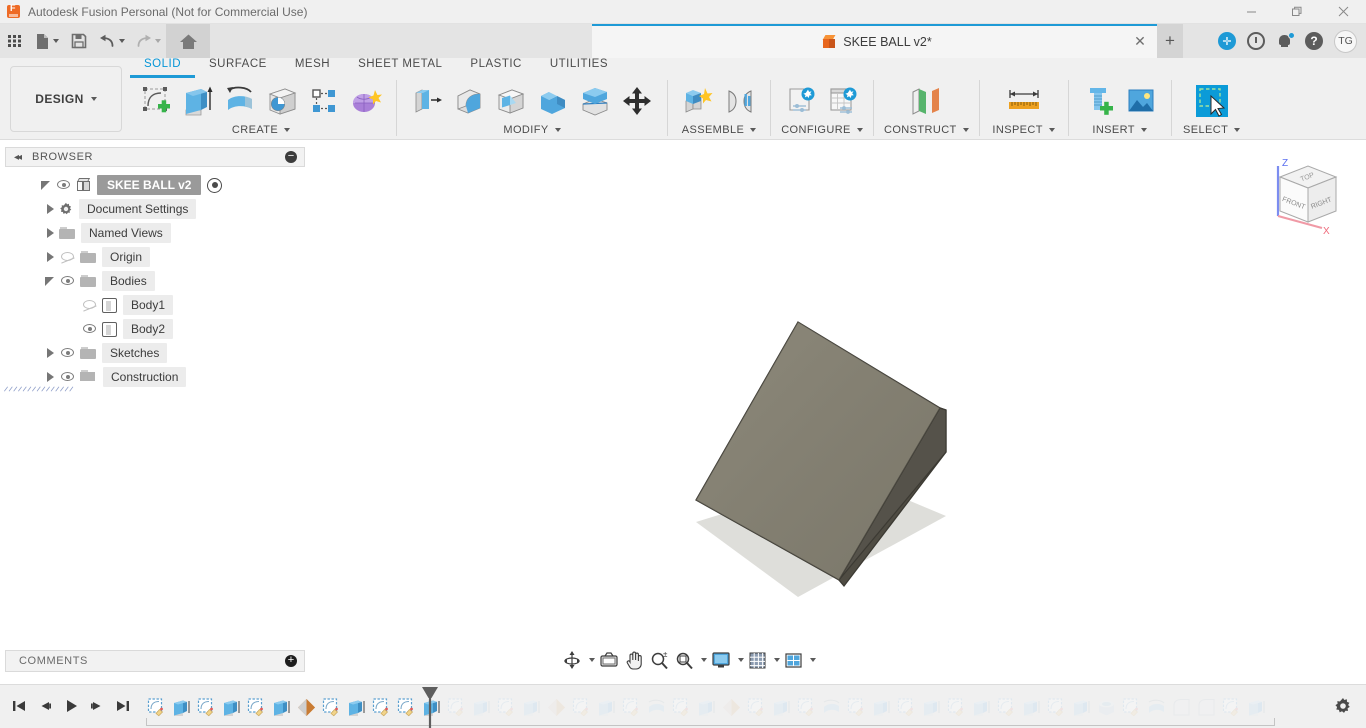 This screenshot has height=728, width=1366. I want to click on expander-open-icon, so click(50, 281).